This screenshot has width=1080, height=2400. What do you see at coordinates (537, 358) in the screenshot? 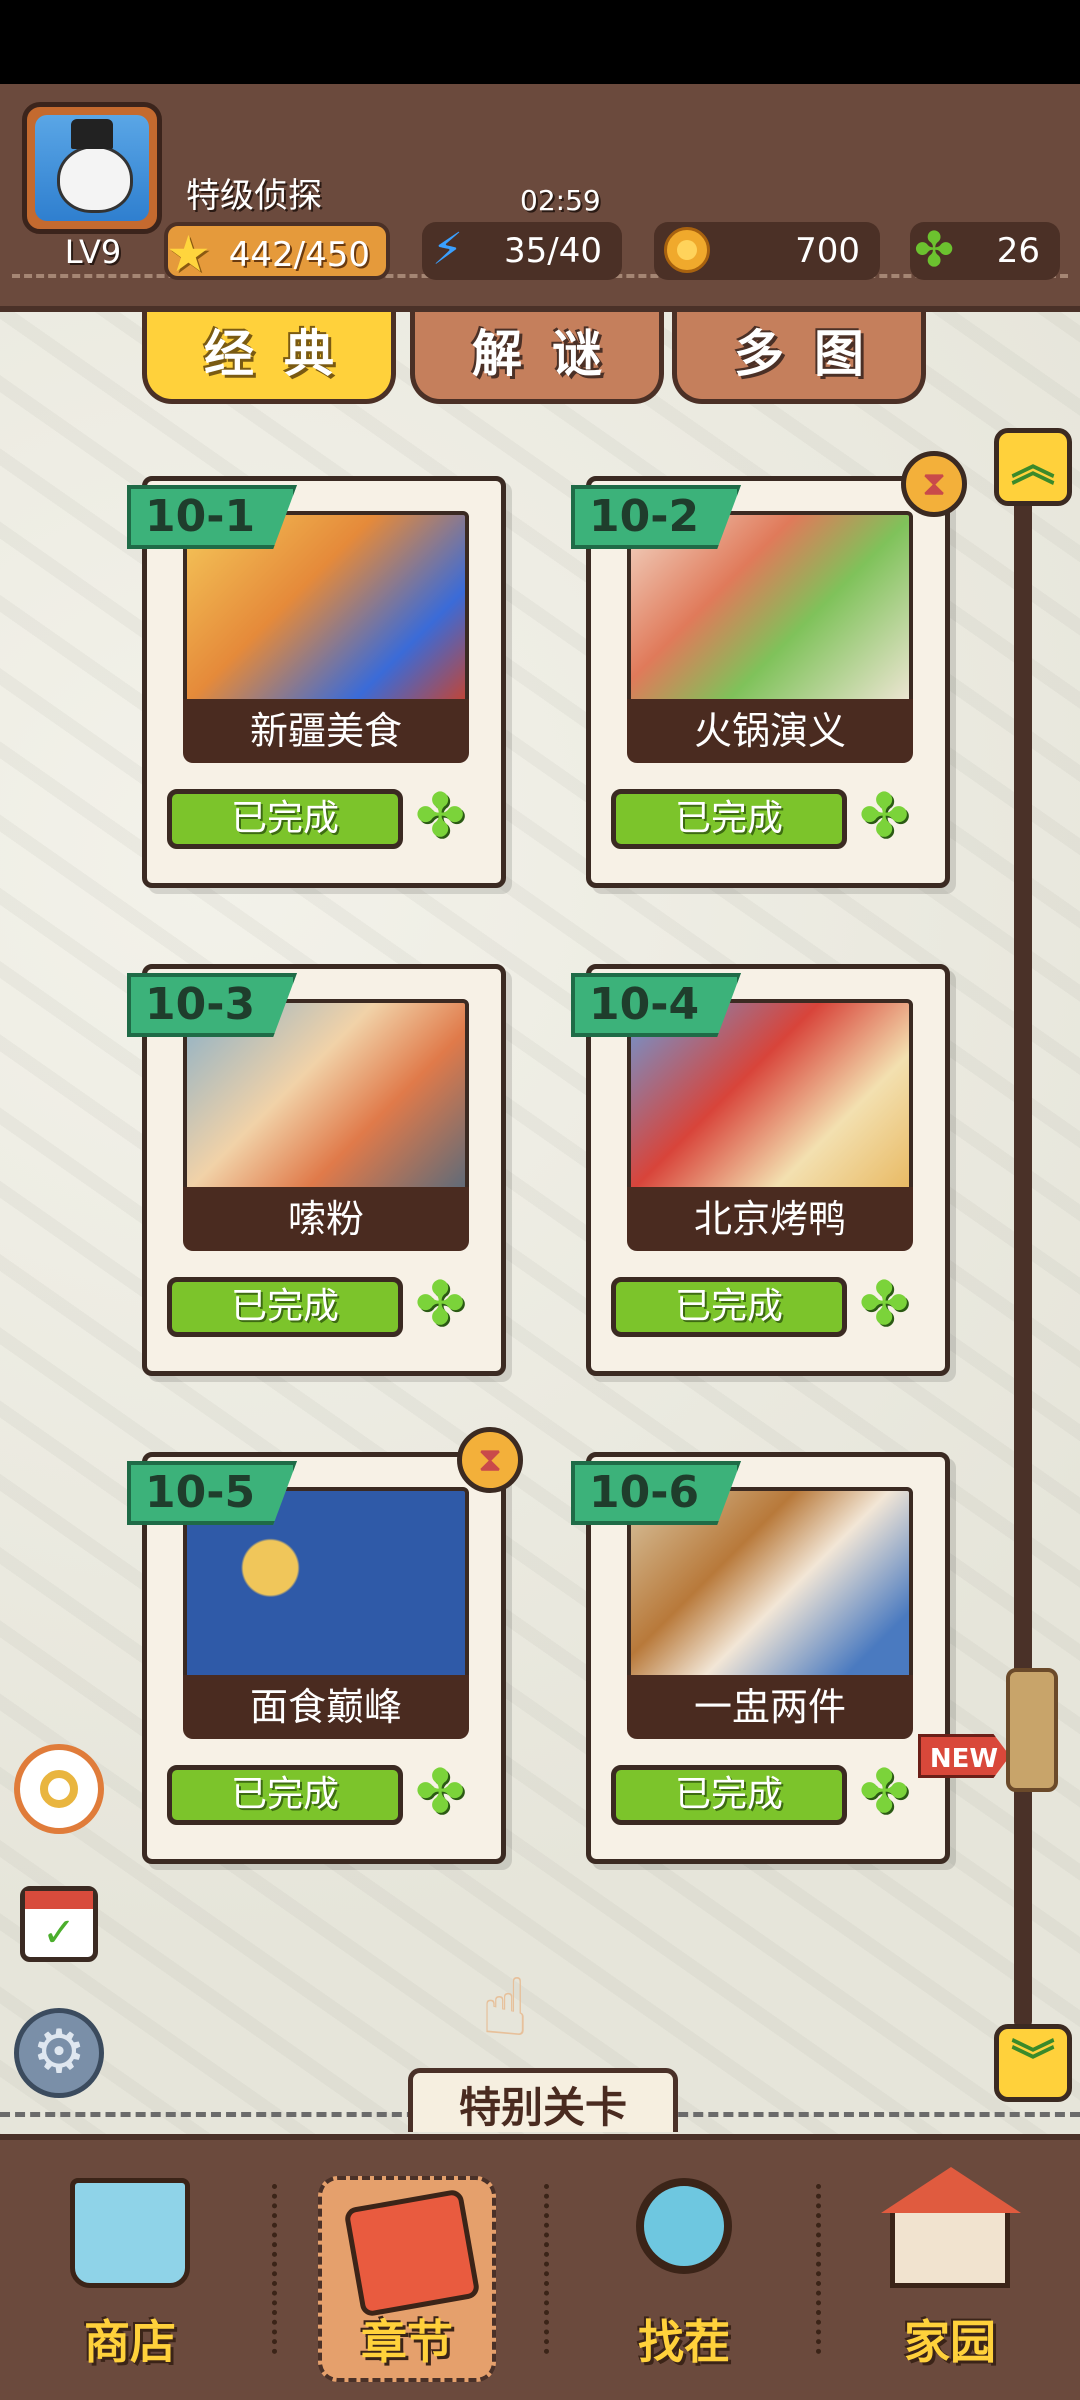
I see `tab-puzzle: 解谜` at bounding box center [537, 358].